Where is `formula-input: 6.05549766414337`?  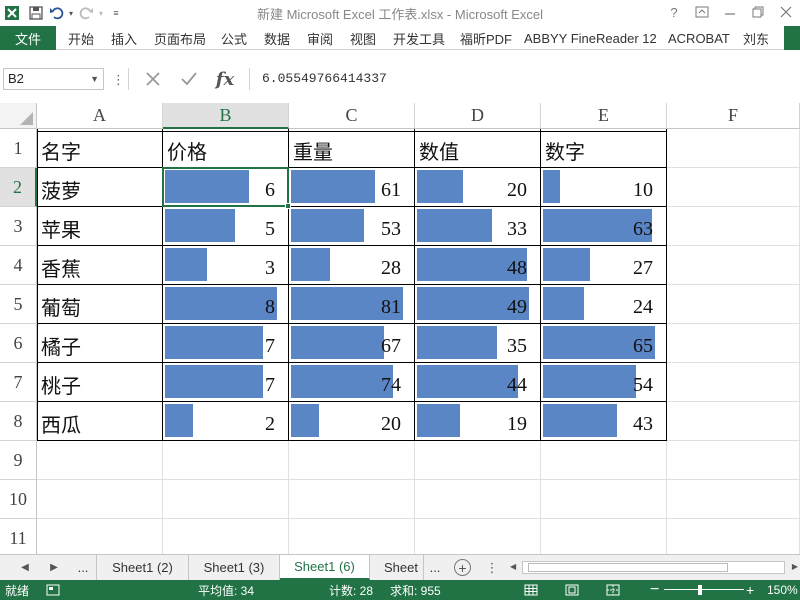 formula-input: 6.05549766414337 is located at coordinates (524, 79).